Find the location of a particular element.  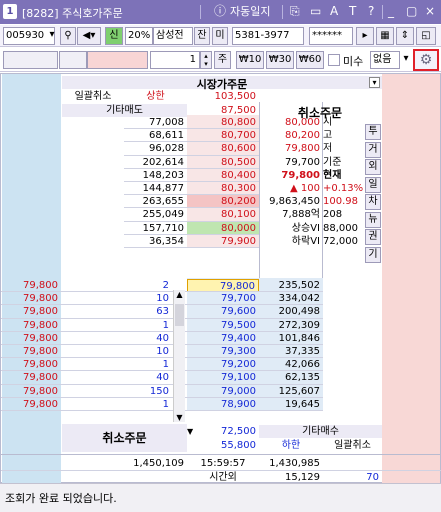

window-number: 1 is located at coordinates (10, 11).